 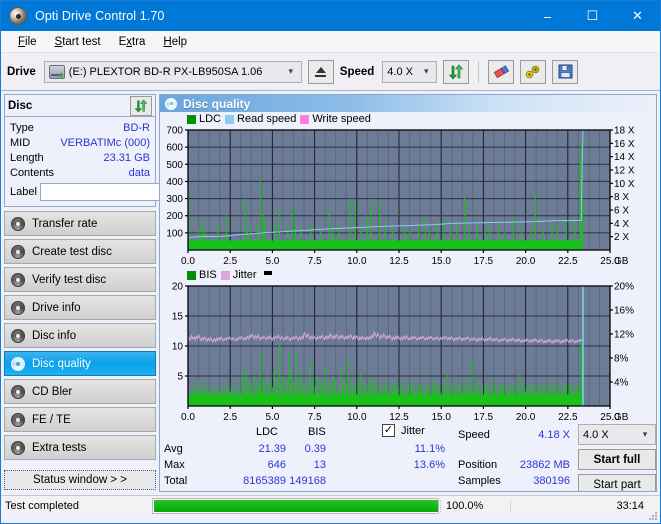 I want to click on tools-icon, so click(x=532, y=71).